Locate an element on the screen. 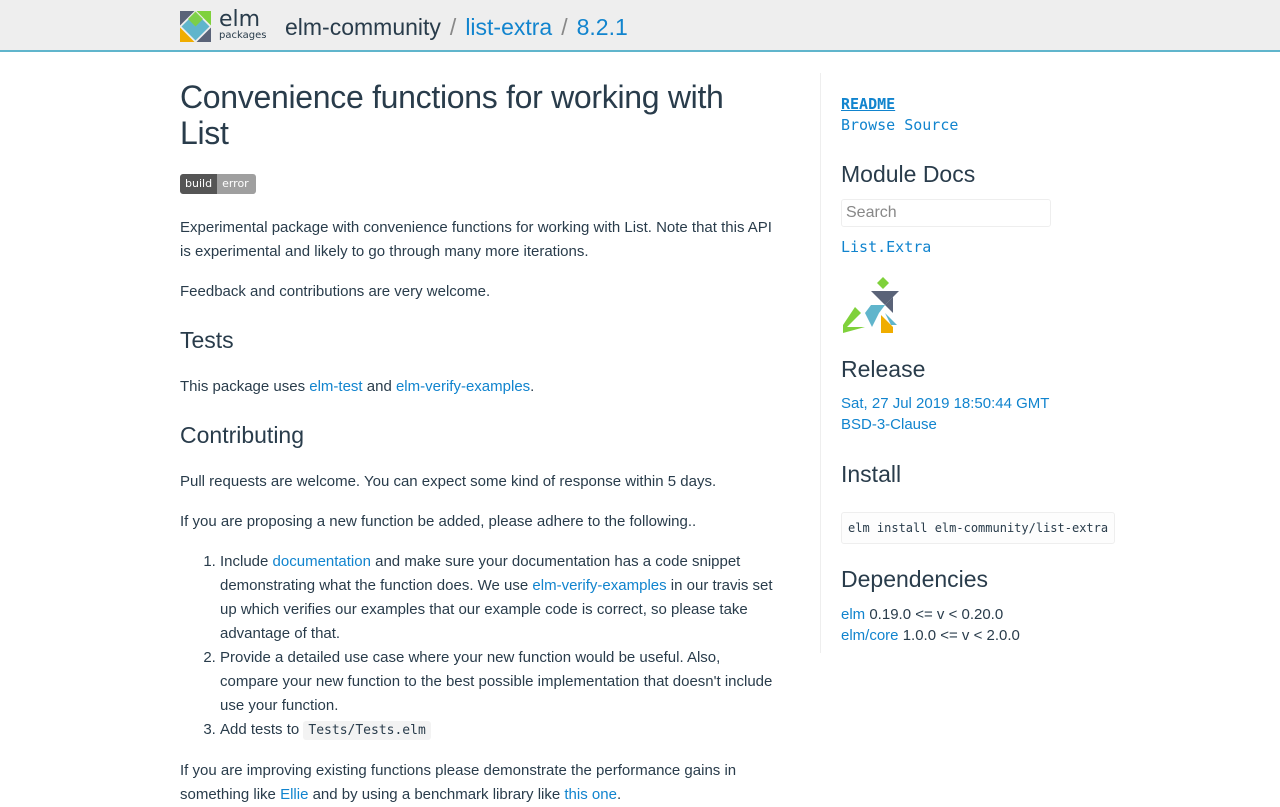 This screenshot has width=1280, height=807. module-docs-heading: Module Docs is located at coordinates (908, 174).